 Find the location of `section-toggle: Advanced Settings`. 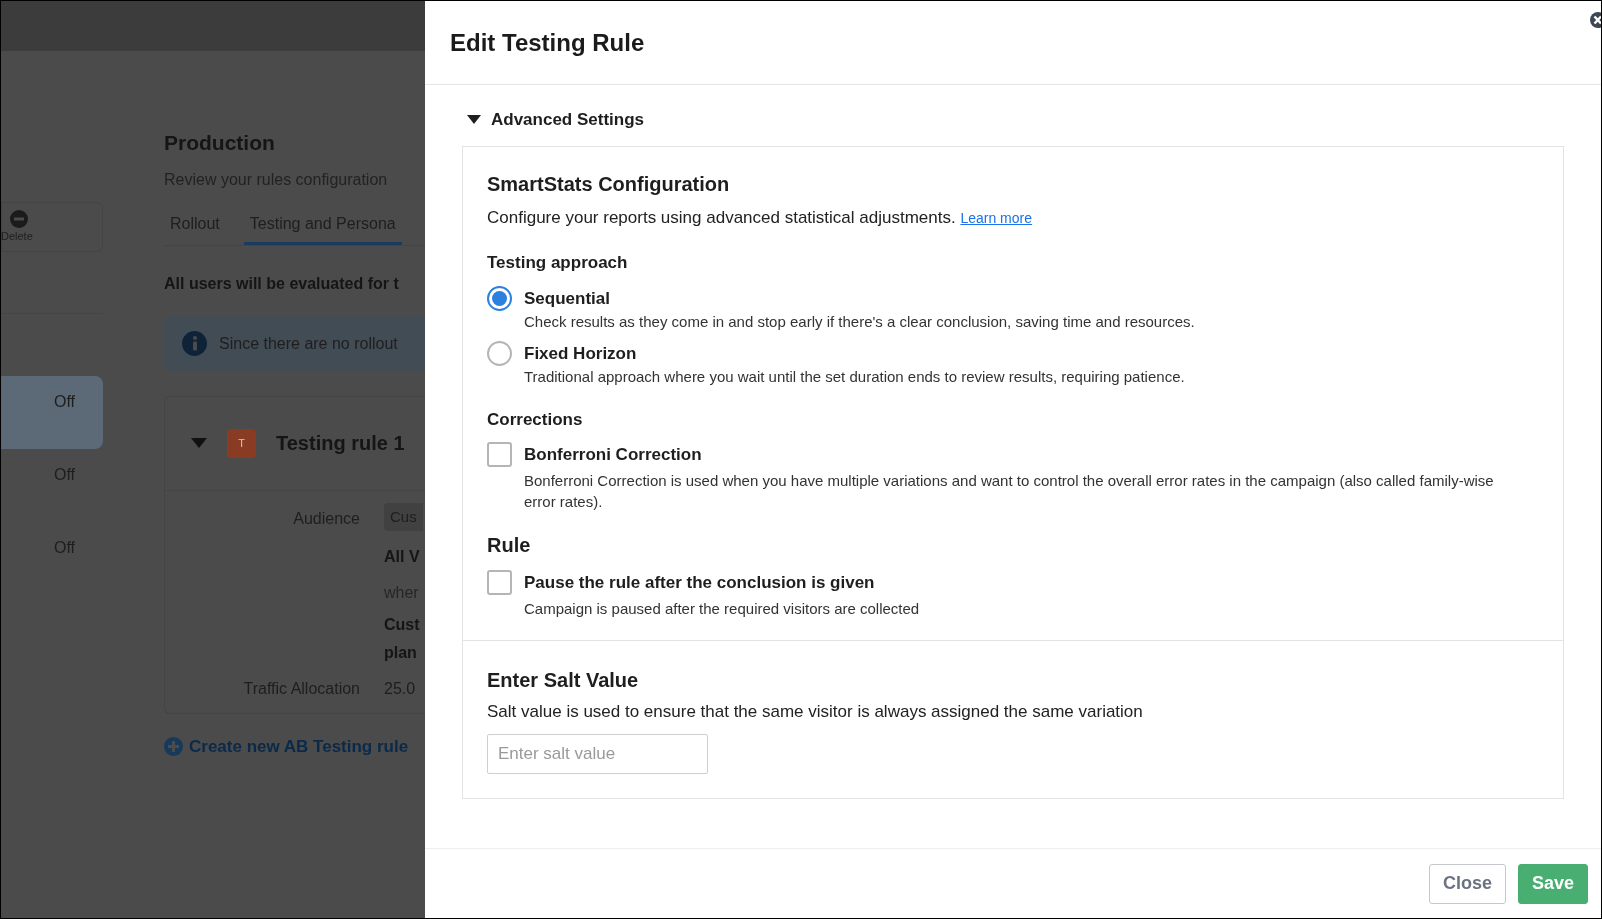

section-toggle: Advanced Settings is located at coordinates (556, 120).